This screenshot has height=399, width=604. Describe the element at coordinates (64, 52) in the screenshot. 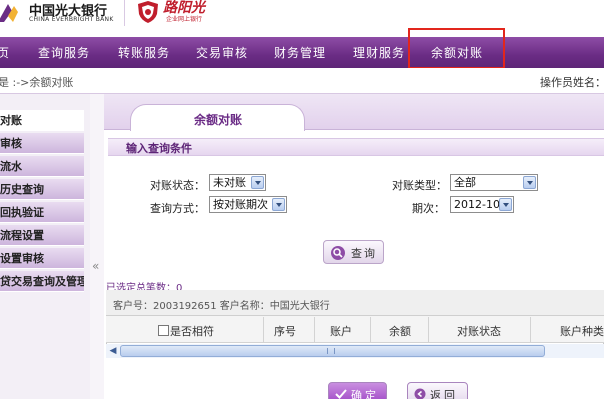

I see `nav-item-query: 查询服务` at that location.